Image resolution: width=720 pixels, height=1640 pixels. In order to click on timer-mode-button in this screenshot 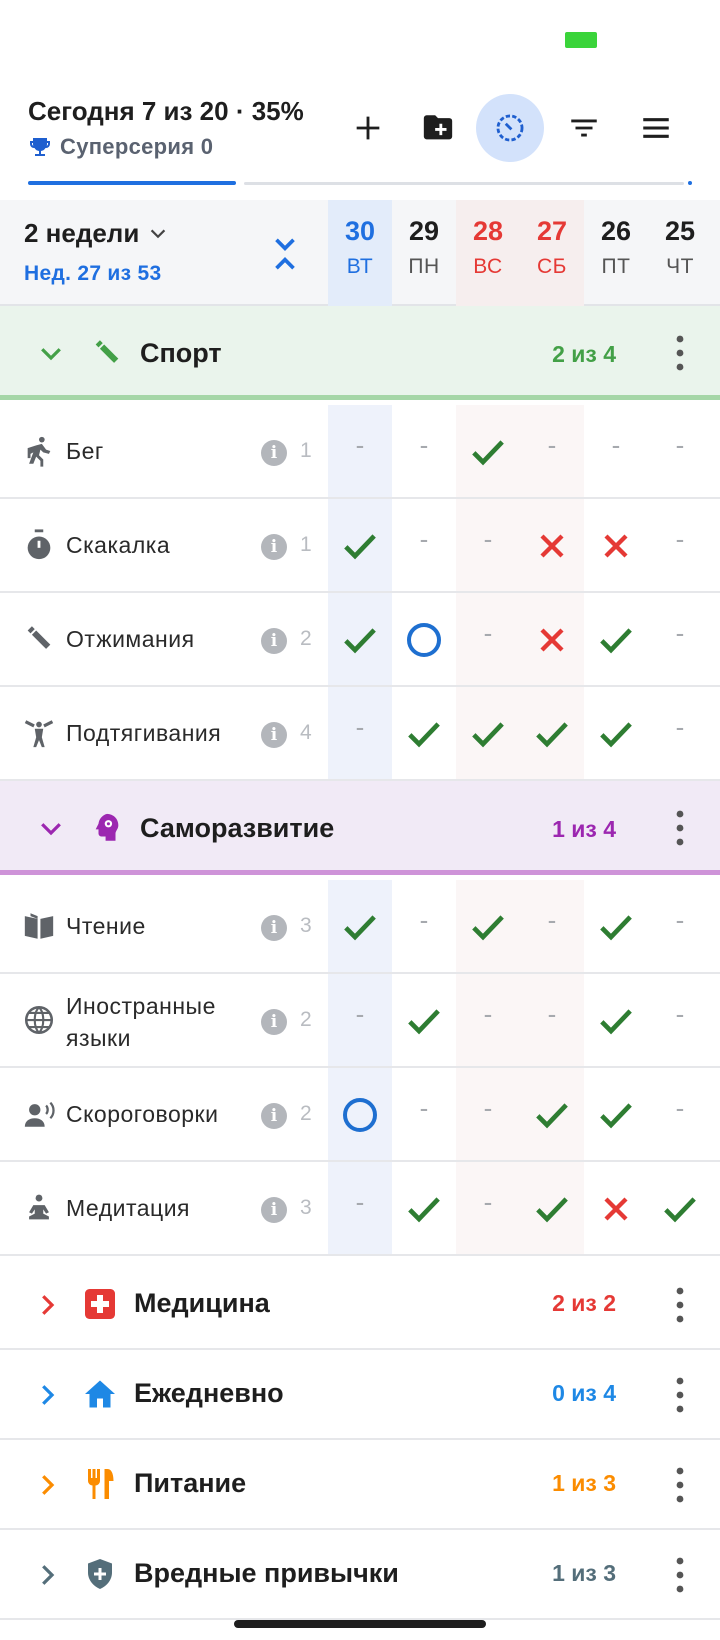, I will do `click(510, 128)`.